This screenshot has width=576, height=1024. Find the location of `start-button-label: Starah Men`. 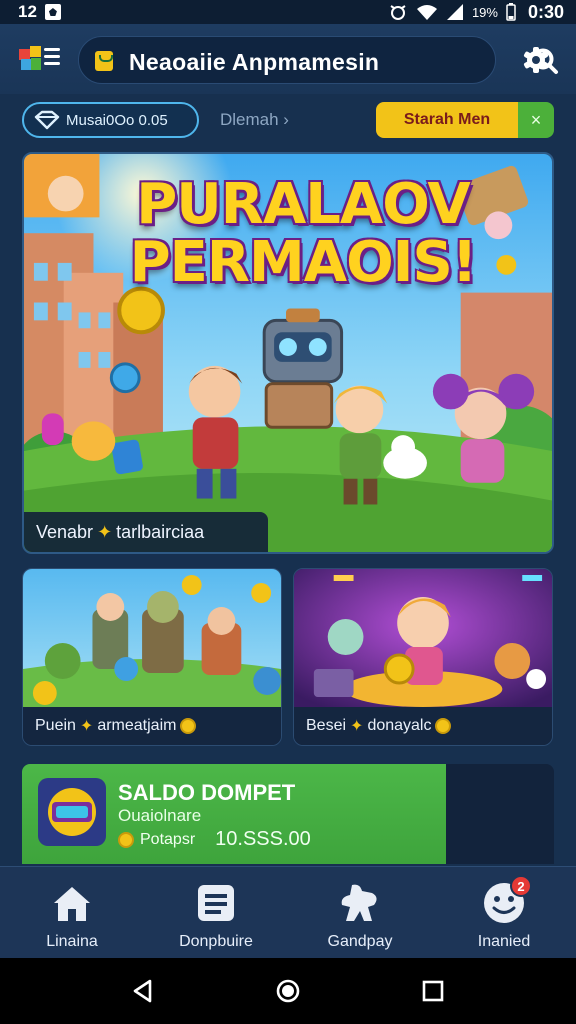

start-button-label: Starah Men is located at coordinates (447, 120).